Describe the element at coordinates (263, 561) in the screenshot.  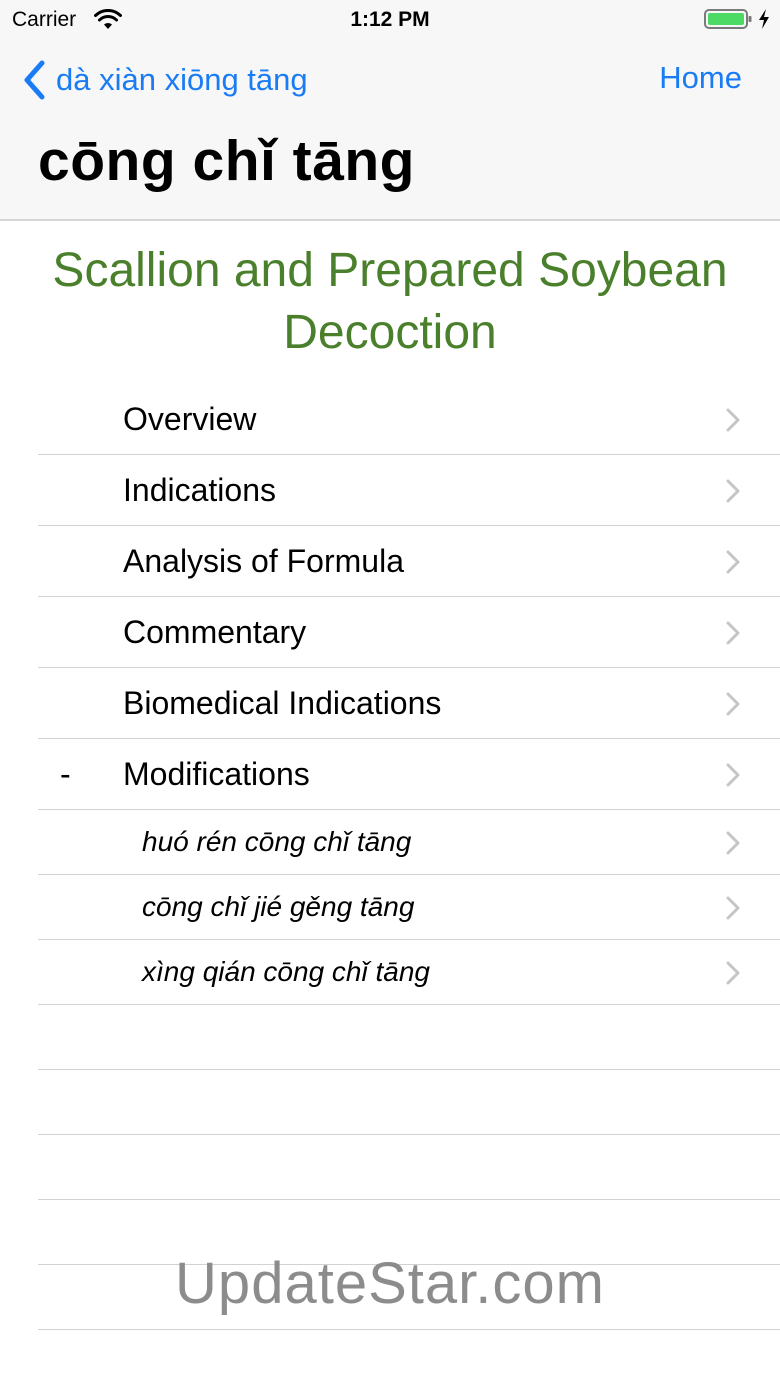
I see `list-item-label: Analysis of Formula` at that location.